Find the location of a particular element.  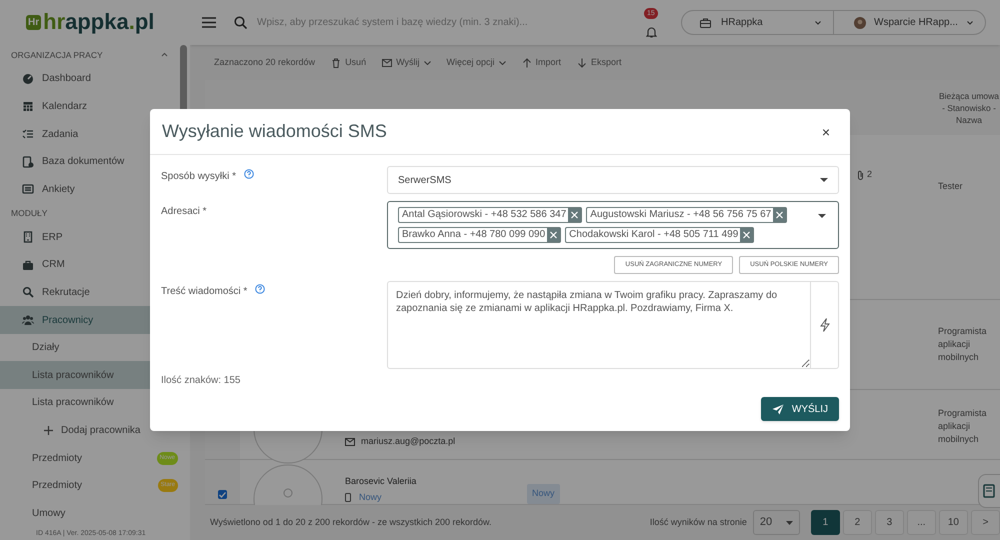

field-label: Treść wiadomości * is located at coordinates (204, 292).